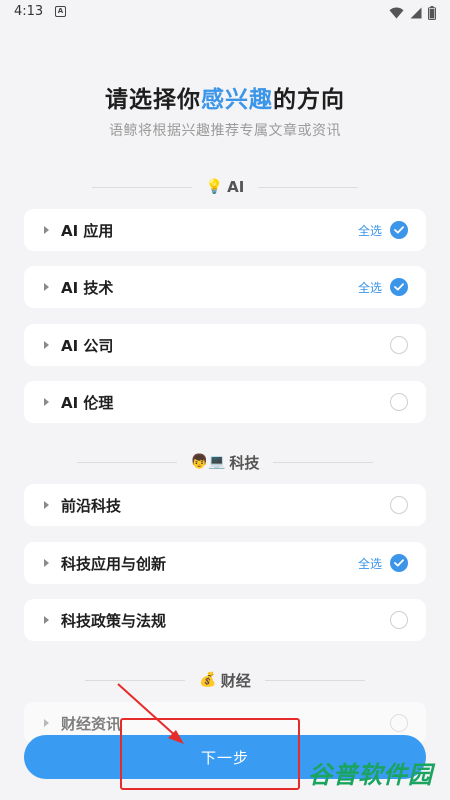  Describe the element at coordinates (225, 345) in the screenshot. I see `topic-item-ai-company: AI 公司` at that location.